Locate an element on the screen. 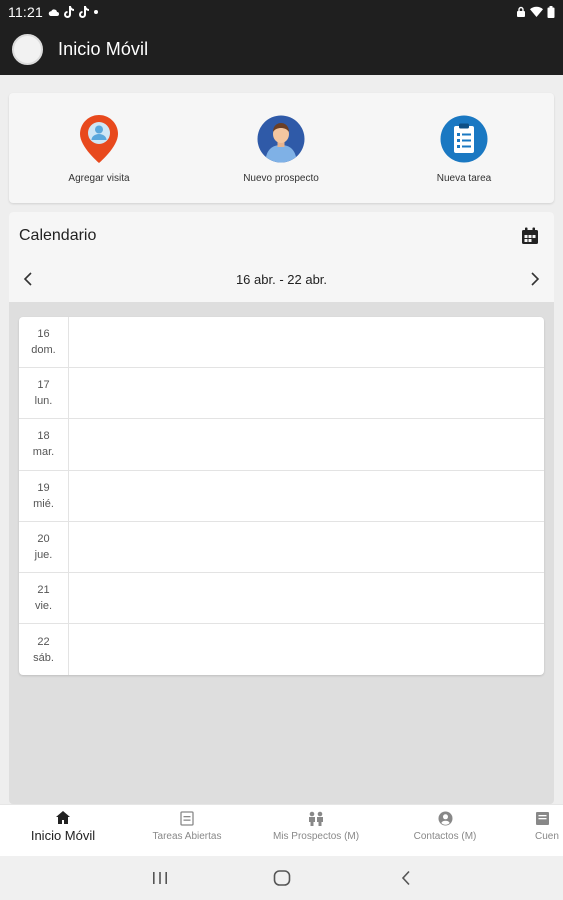 The height and width of the screenshot is (900, 563). new-task-button: Nueva tarea is located at coordinates (464, 148).